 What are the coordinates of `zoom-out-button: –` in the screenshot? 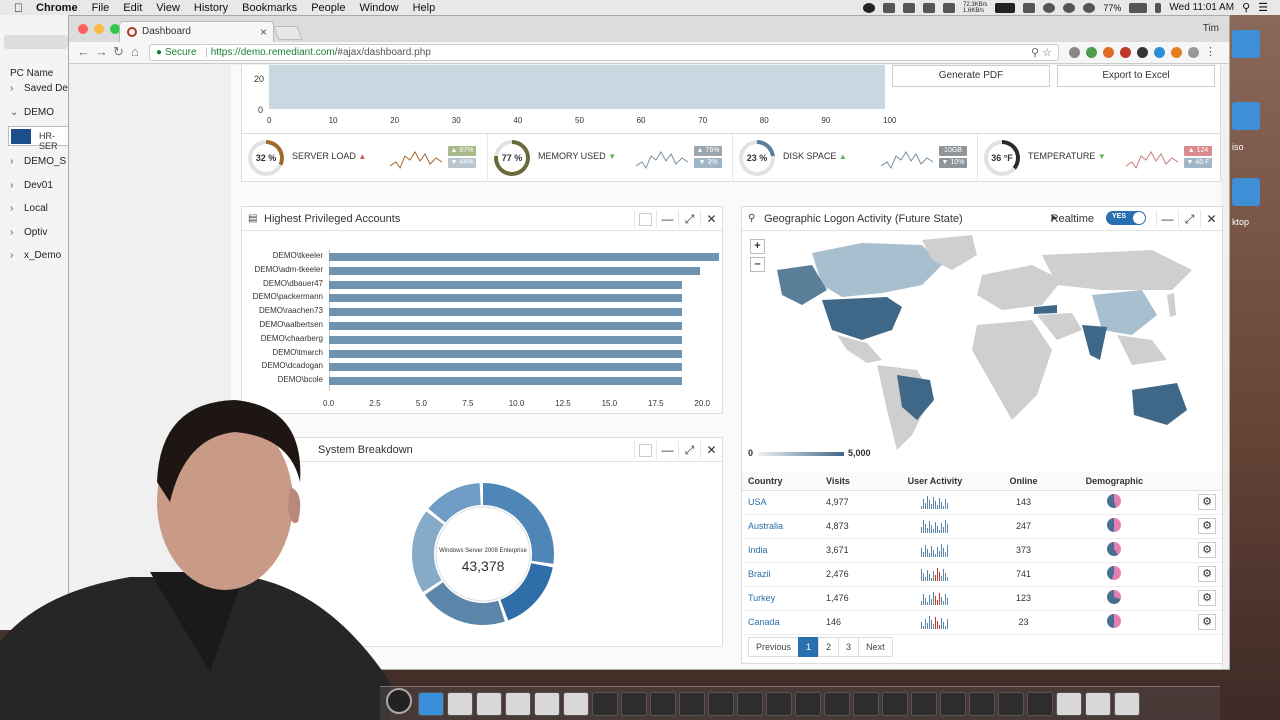 It's located at (757, 264).